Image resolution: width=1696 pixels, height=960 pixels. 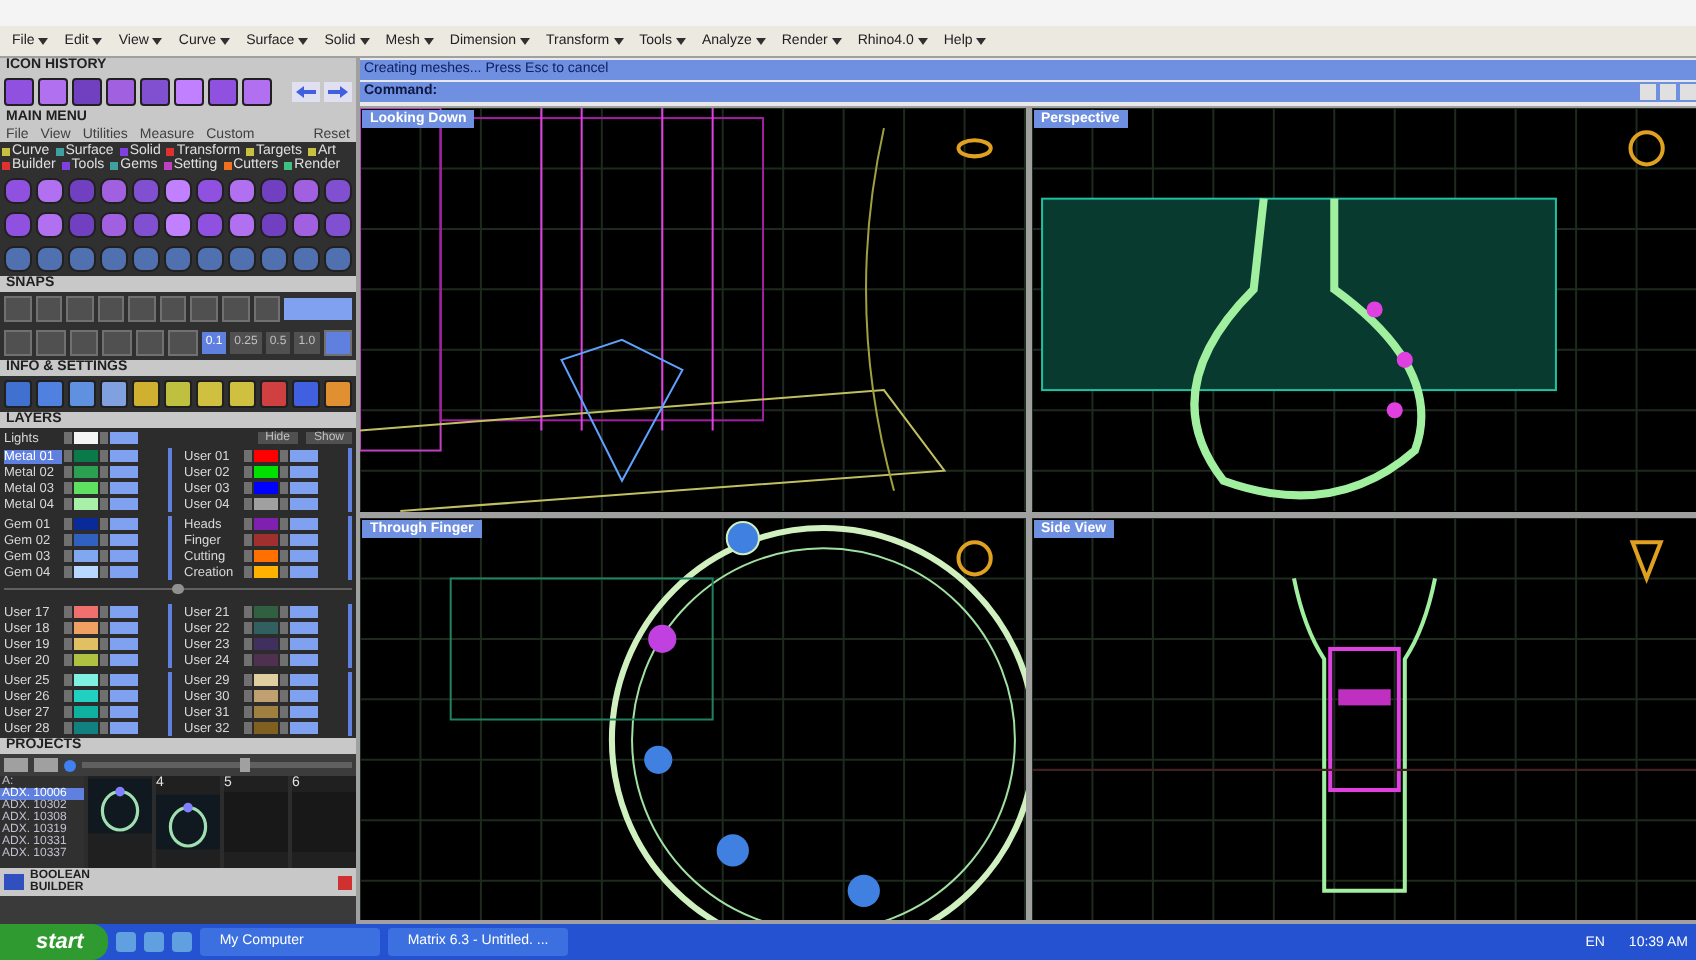 What do you see at coordinates (345, 882) in the screenshot?
I see `close-icon` at bounding box center [345, 882].